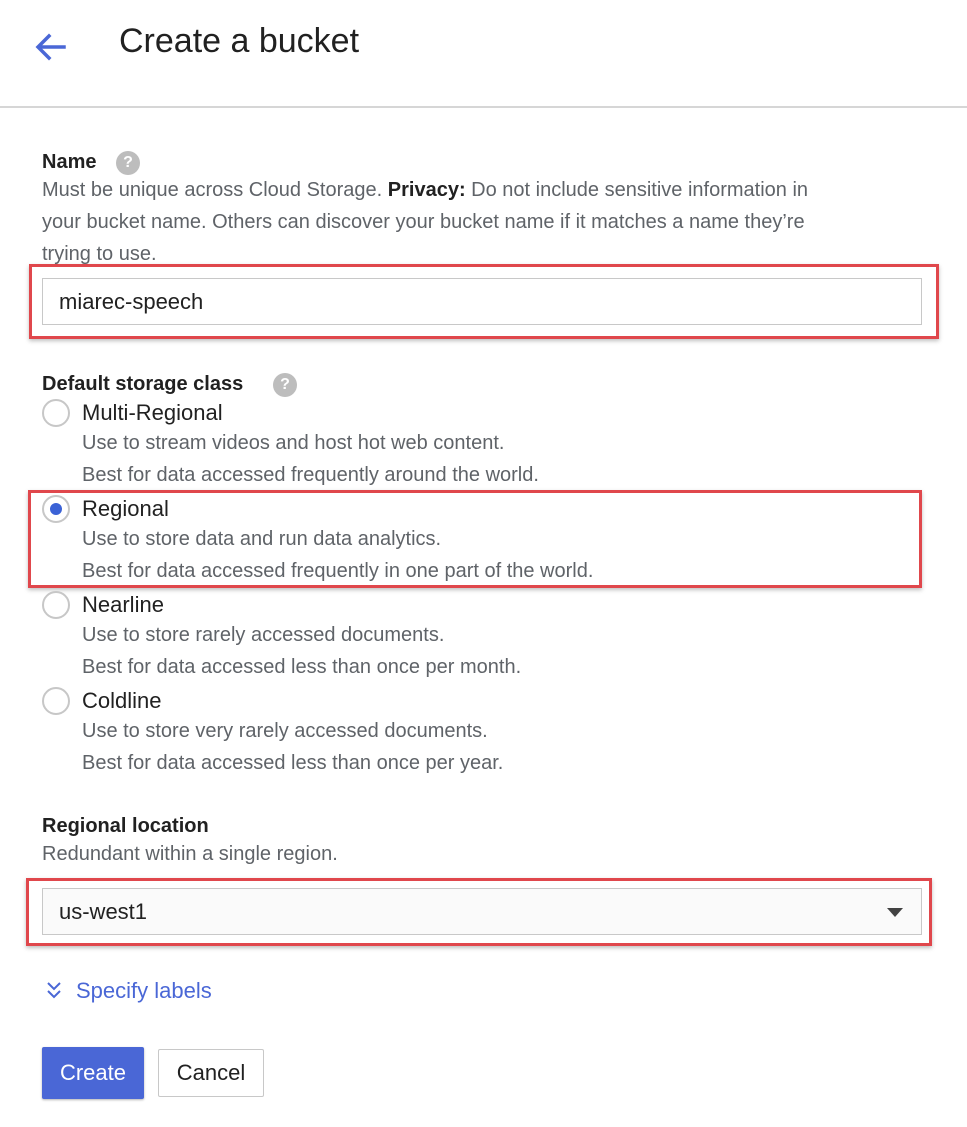  What do you see at coordinates (56, 701) in the screenshot?
I see `radio-coldline` at bounding box center [56, 701].